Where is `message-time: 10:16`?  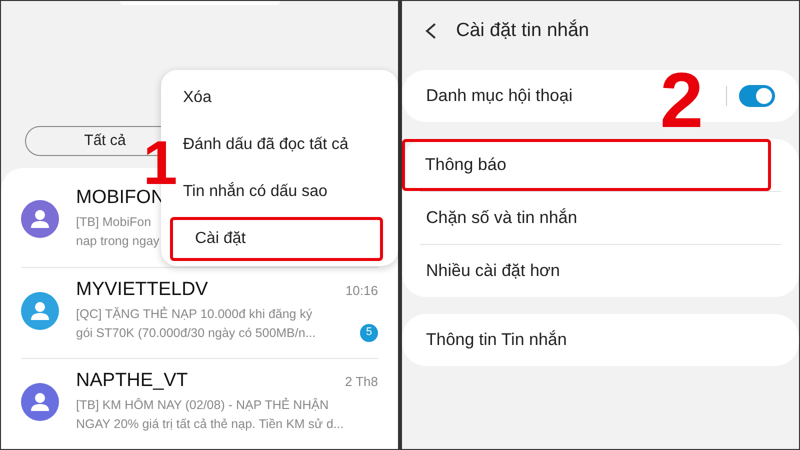
message-time: 10:16 is located at coordinates (361, 291).